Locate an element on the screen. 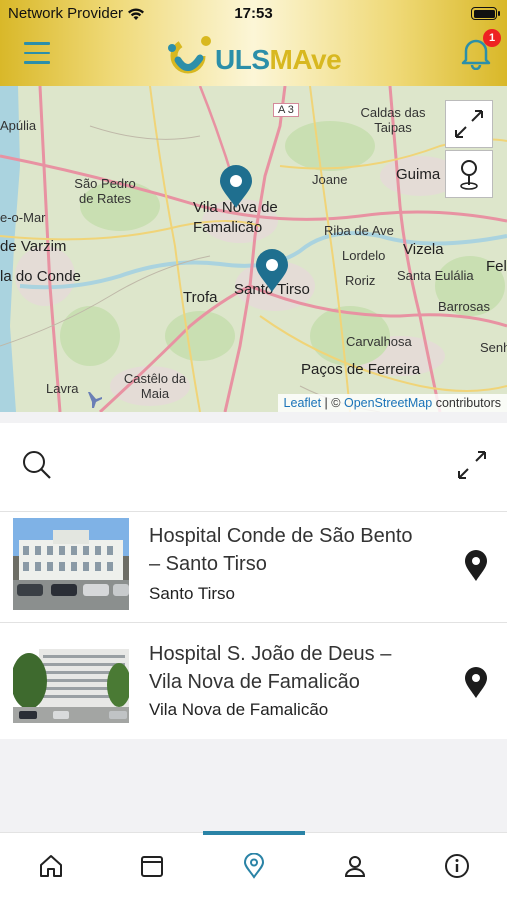 This screenshot has width=507, height=900. battery-icon is located at coordinates (485, 13).